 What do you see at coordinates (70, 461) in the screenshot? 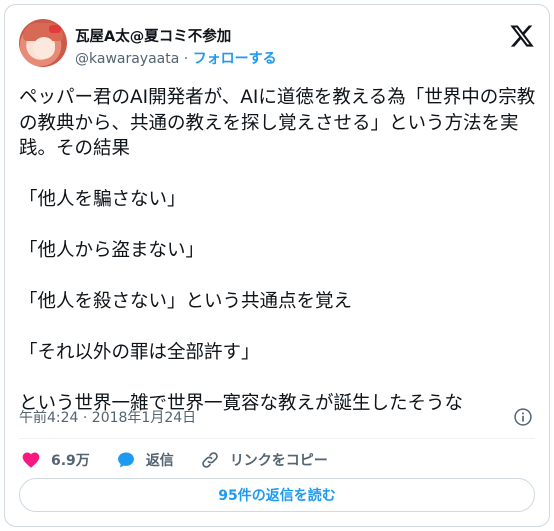
I see `like-count: 6.9万` at bounding box center [70, 461].